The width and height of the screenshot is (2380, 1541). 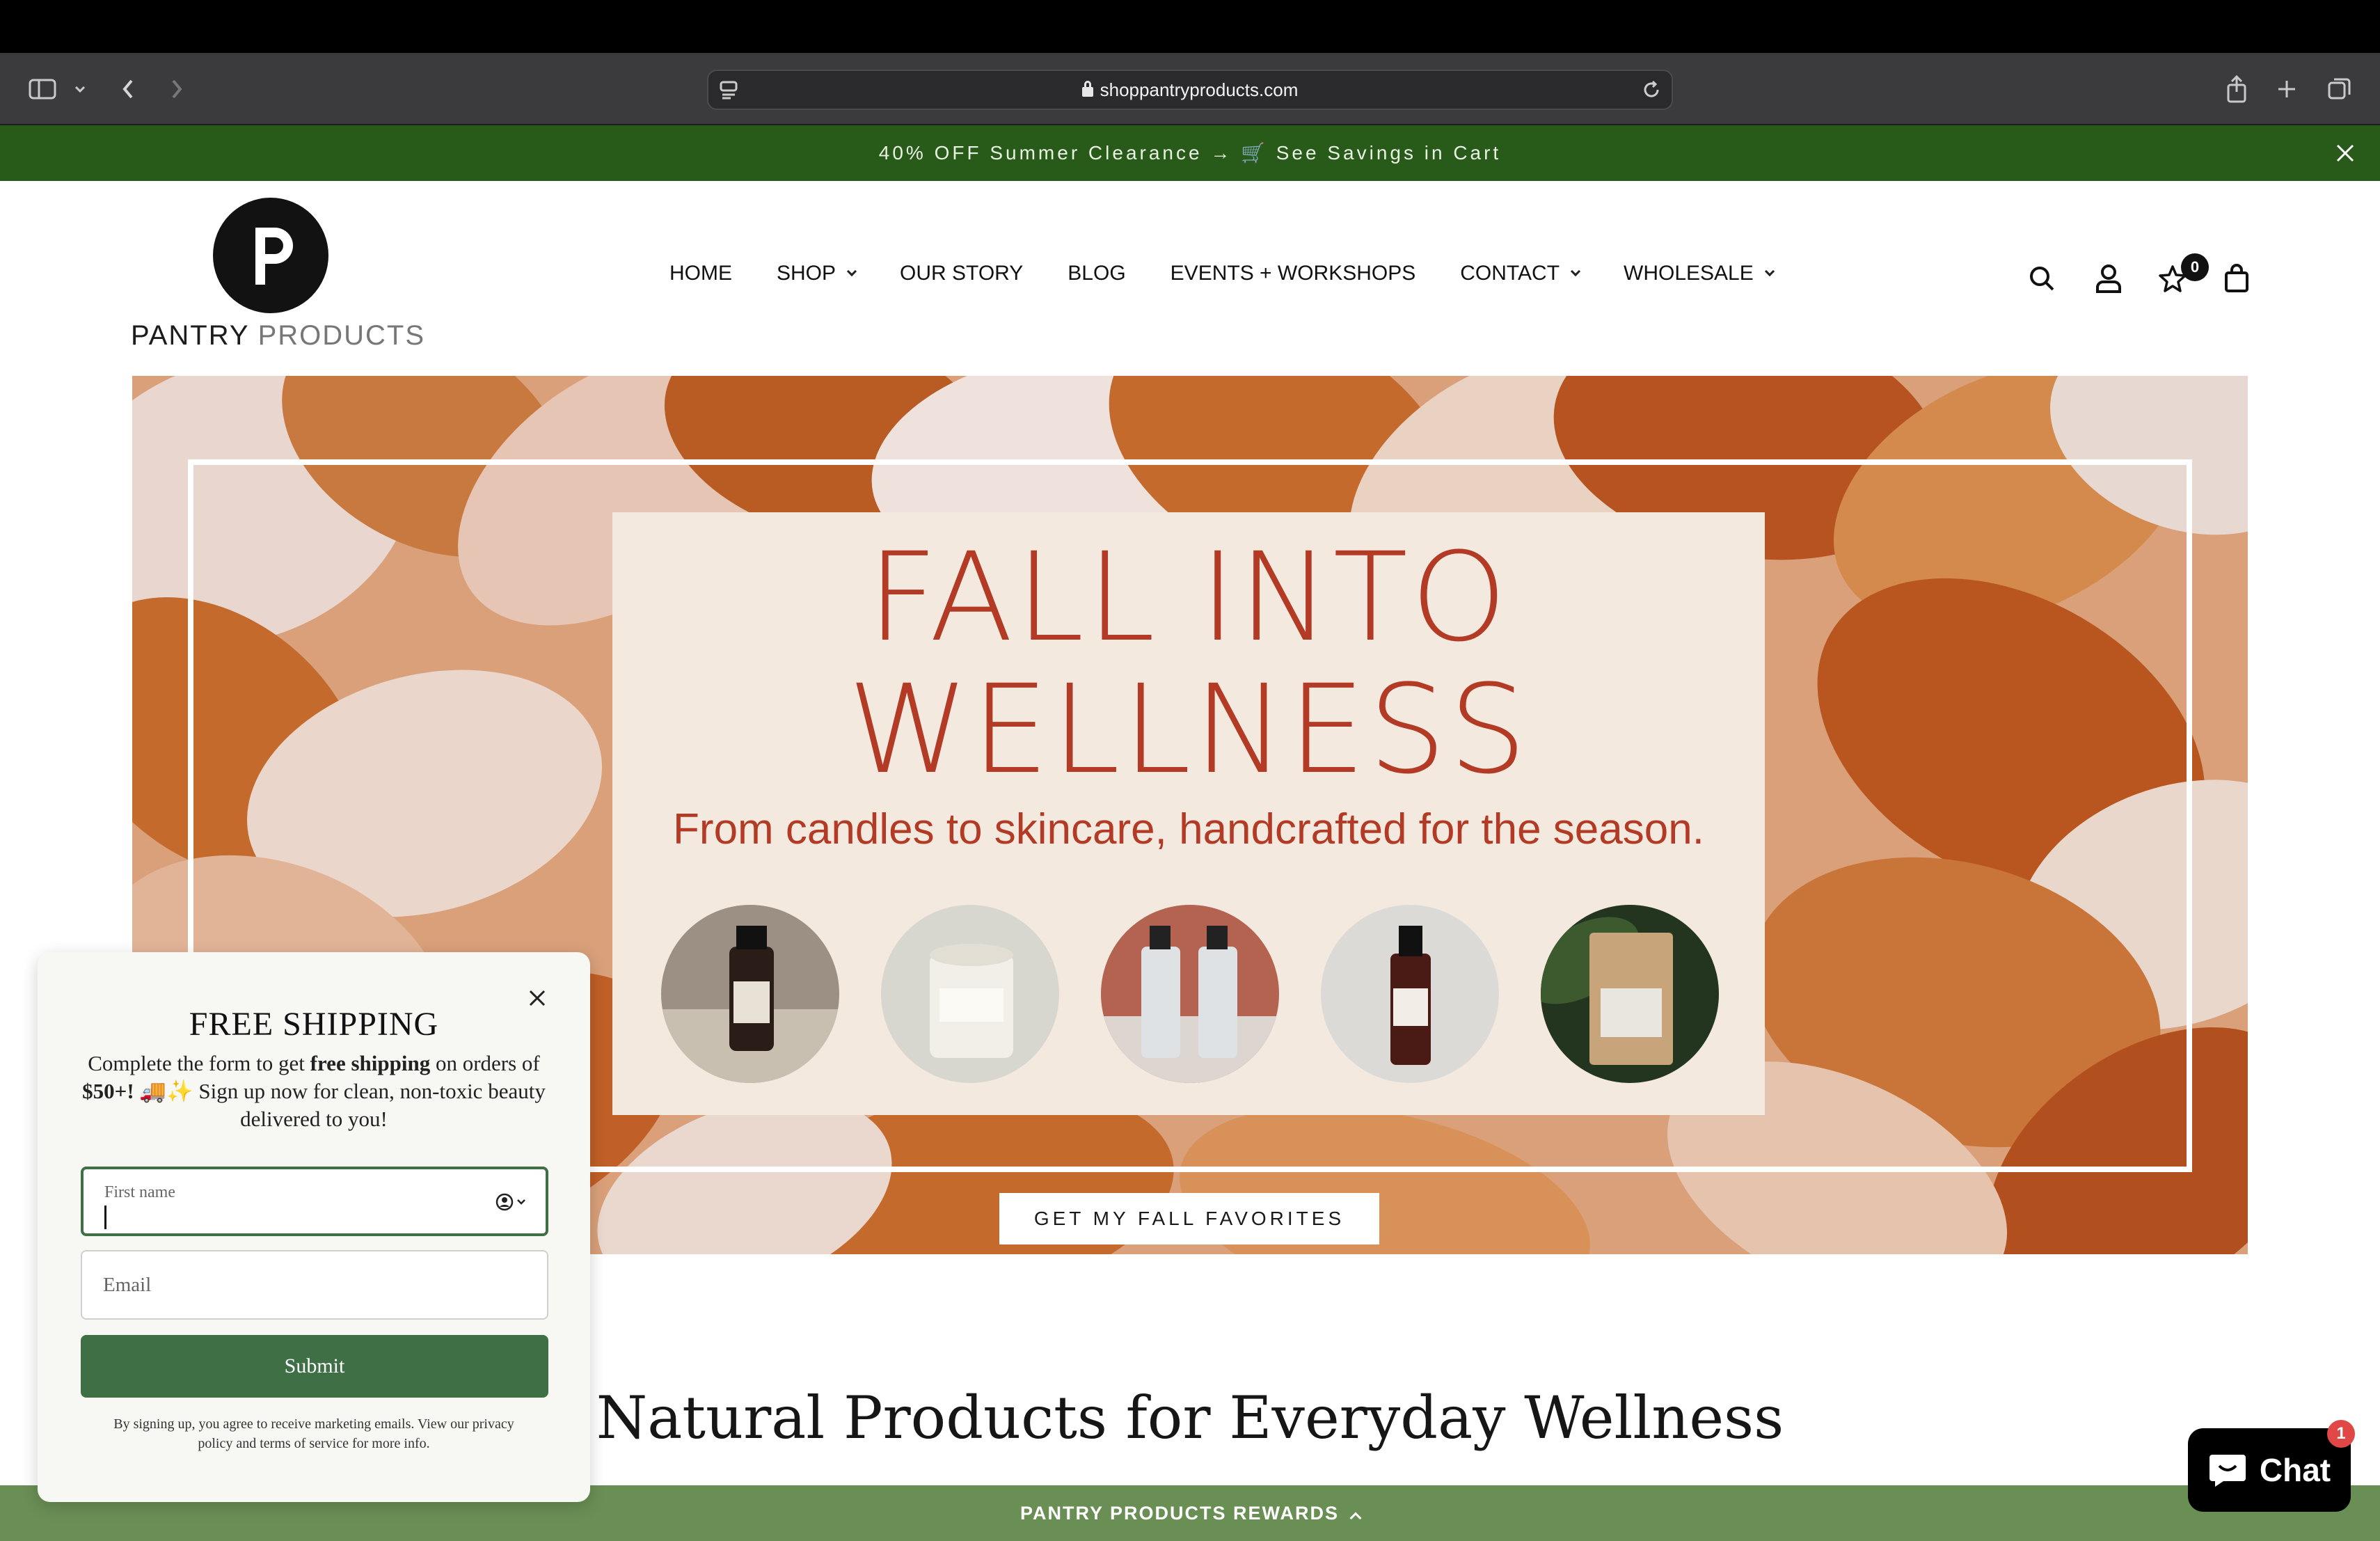 I want to click on chat-button: Chat, so click(x=2269, y=1470).